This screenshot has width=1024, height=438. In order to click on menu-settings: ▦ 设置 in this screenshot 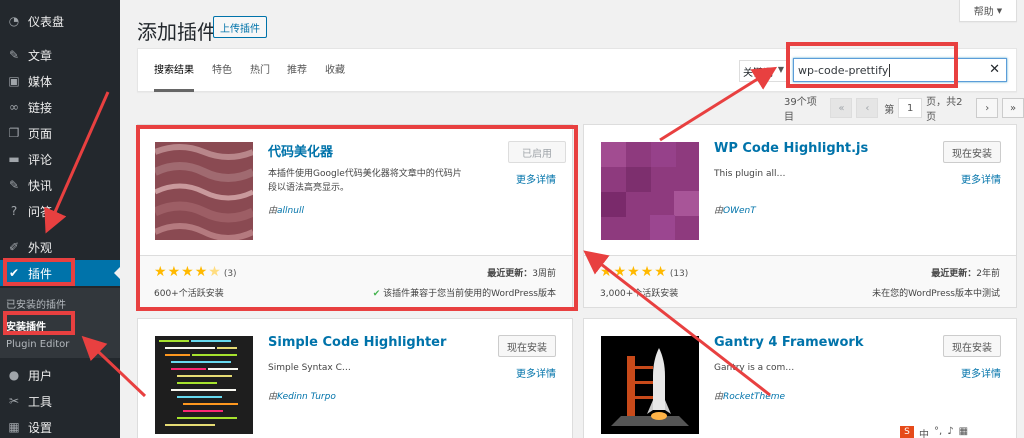, I will do `click(60, 426)`.